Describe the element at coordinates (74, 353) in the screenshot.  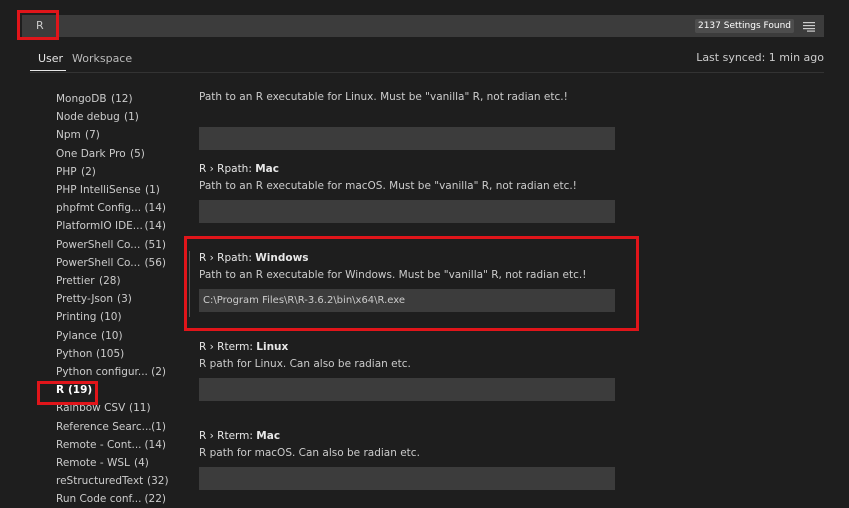
I see `toc-item-name: Python` at that location.